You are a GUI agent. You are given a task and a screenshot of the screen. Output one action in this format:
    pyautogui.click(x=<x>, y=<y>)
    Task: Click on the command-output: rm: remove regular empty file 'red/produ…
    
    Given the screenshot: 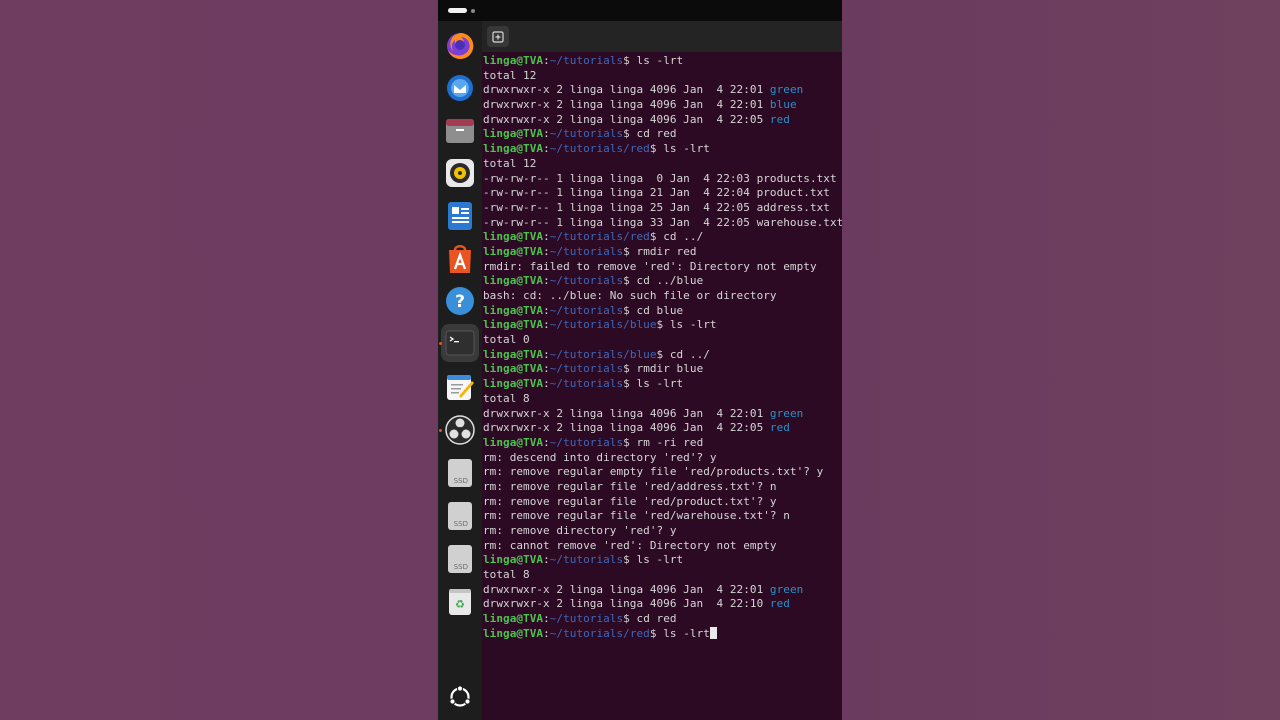 What is the action you would take?
    pyautogui.click(x=653, y=472)
    